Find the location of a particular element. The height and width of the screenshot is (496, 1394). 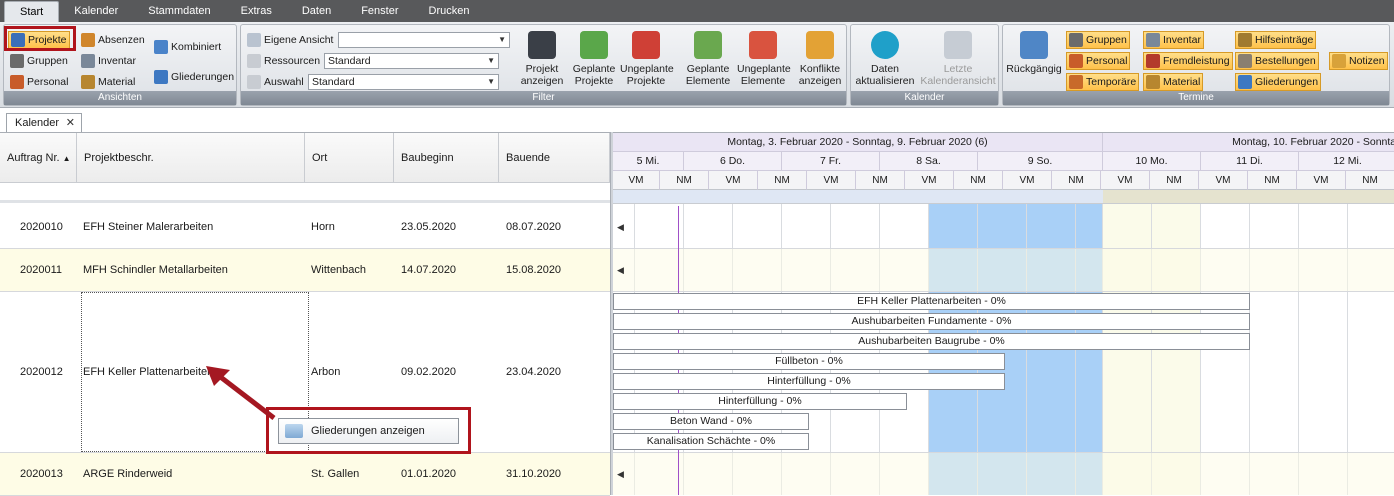

group-title-ansichten: Ansichten is located at coordinates (120, 98).